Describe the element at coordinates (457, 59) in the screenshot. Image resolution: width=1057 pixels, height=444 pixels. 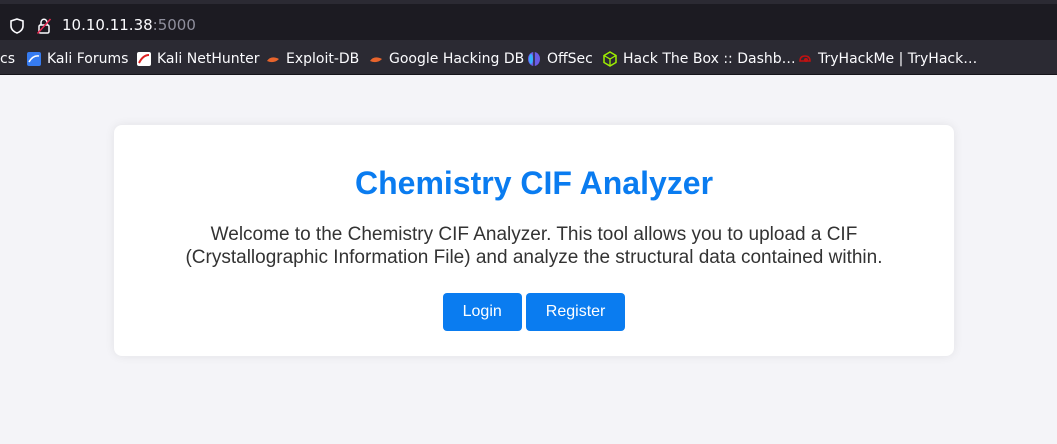
I see `bookmark-label: Google Hacking DB` at that location.